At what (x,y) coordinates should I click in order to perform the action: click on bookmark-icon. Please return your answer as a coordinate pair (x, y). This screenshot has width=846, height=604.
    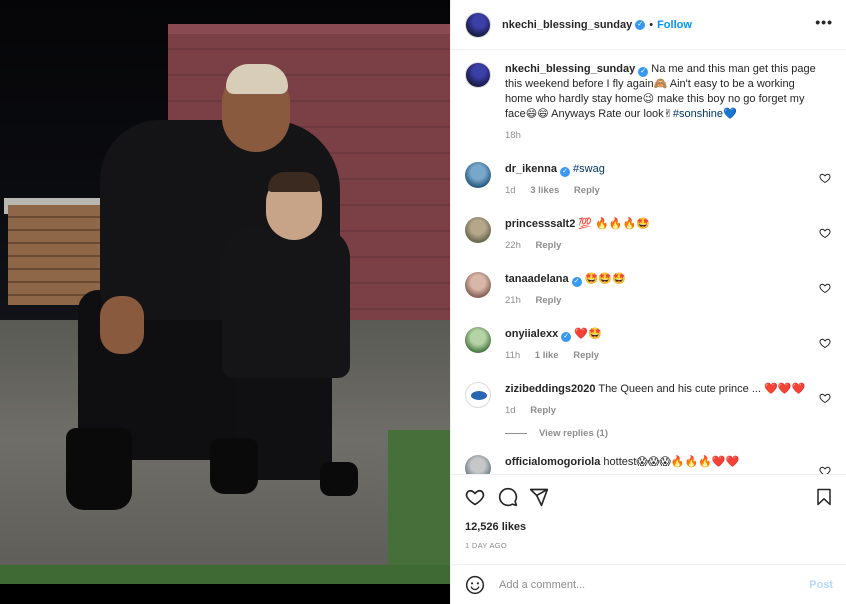
    Looking at the image, I should click on (824, 497).